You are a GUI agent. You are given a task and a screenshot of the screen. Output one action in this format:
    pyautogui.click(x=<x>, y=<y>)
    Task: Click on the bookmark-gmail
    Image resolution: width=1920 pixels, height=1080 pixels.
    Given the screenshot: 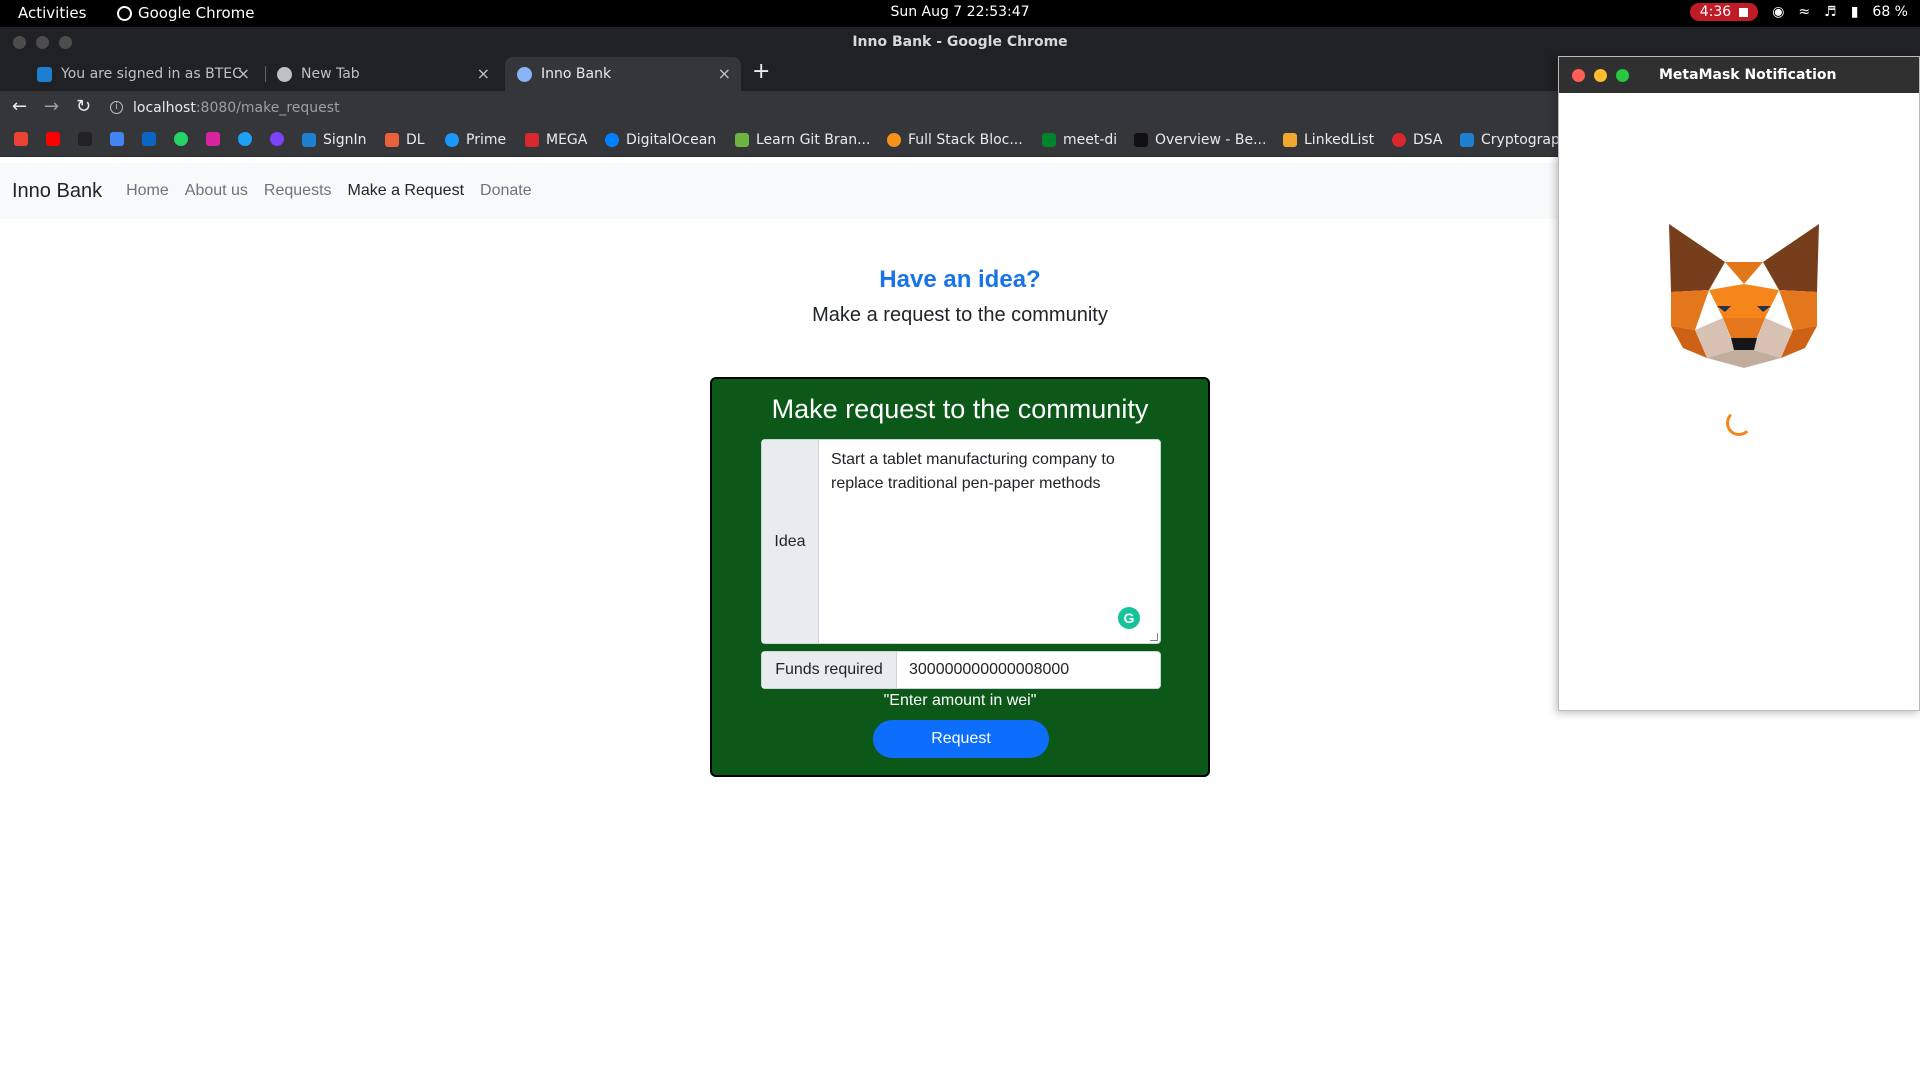 What is the action you would take?
    pyautogui.click(x=21, y=139)
    